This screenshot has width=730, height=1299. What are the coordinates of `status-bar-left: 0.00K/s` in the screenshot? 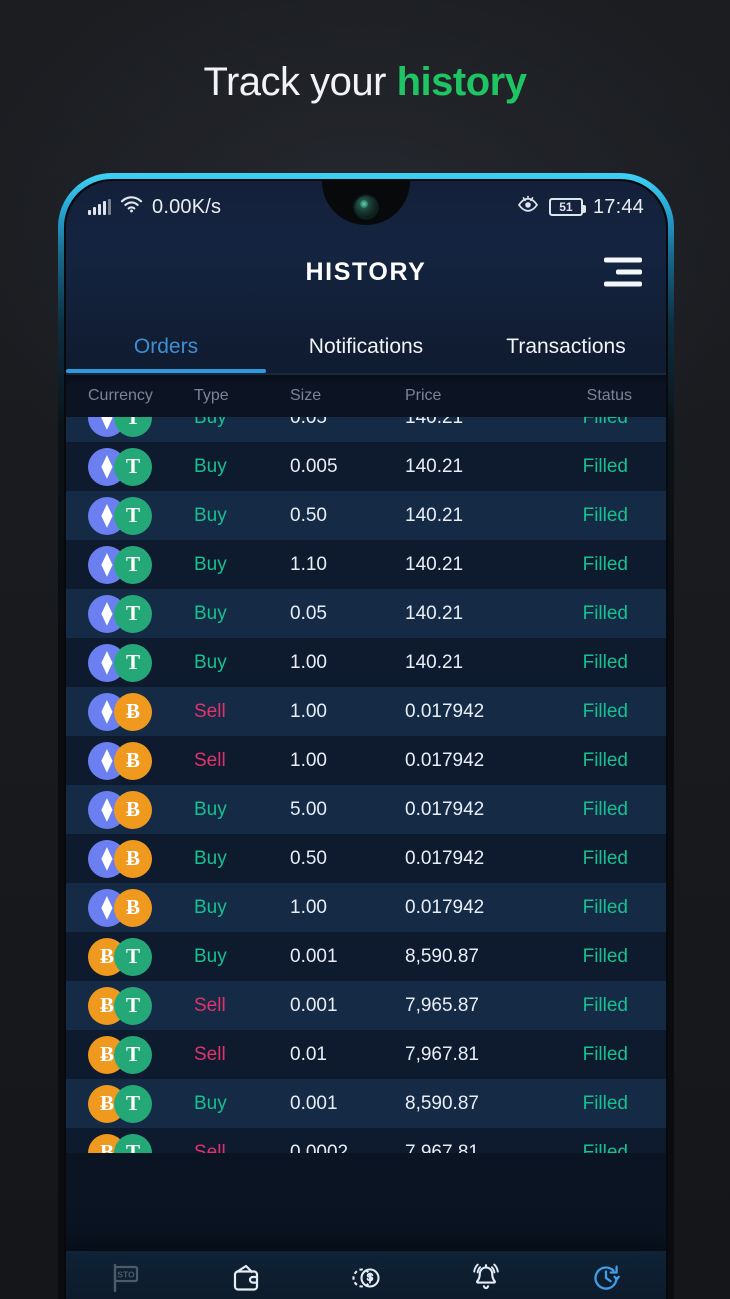 It's located at (154, 207).